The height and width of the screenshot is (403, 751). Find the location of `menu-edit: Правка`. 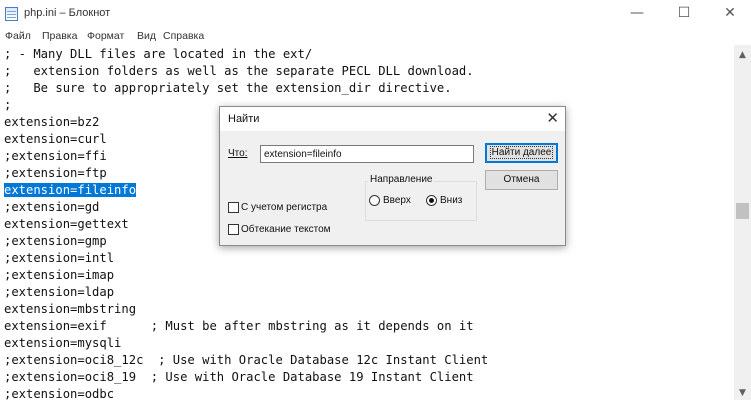

menu-edit: Правка is located at coordinates (59, 36).